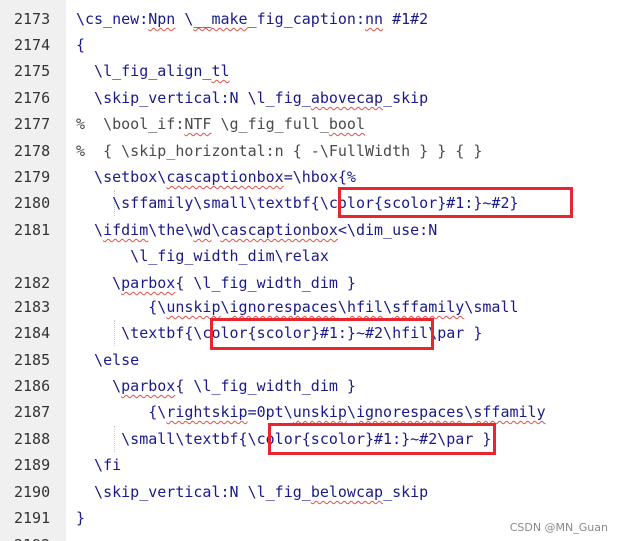 The image size is (622, 541). What do you see at coordinates (252, 492) in the screenshot?
I see `code-text: \skip_vertical:N \l_fig_belowcap_skip` at bounding box center [252, 492].